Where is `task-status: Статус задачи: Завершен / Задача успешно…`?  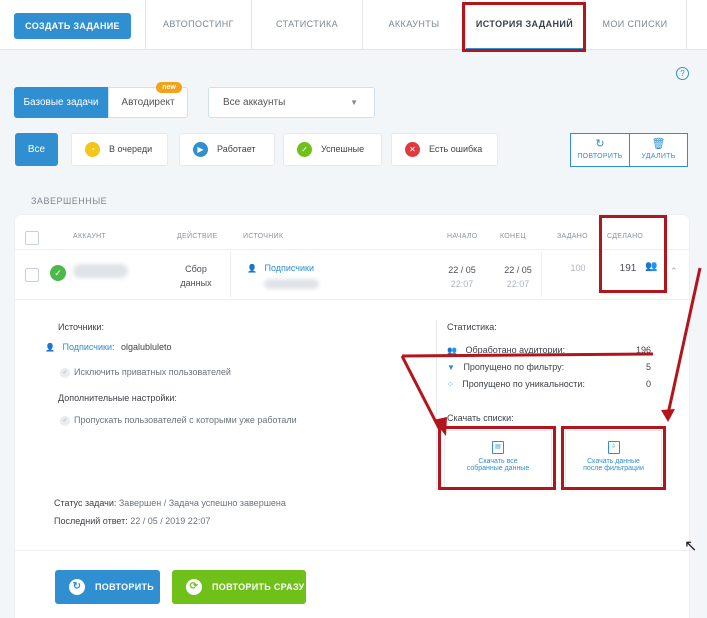 task-status: Статус задачи: Завершен / Задача успешно… is located at coordinates (170, 503).